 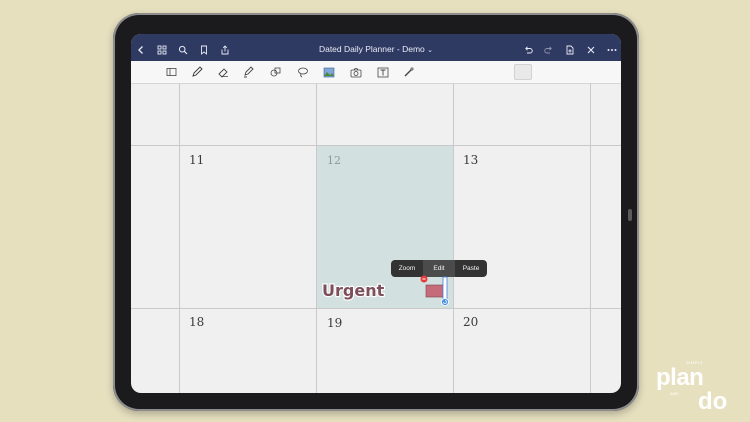 I want to click on chevron-down-icon: ⌄, so click(x=430, y=50).